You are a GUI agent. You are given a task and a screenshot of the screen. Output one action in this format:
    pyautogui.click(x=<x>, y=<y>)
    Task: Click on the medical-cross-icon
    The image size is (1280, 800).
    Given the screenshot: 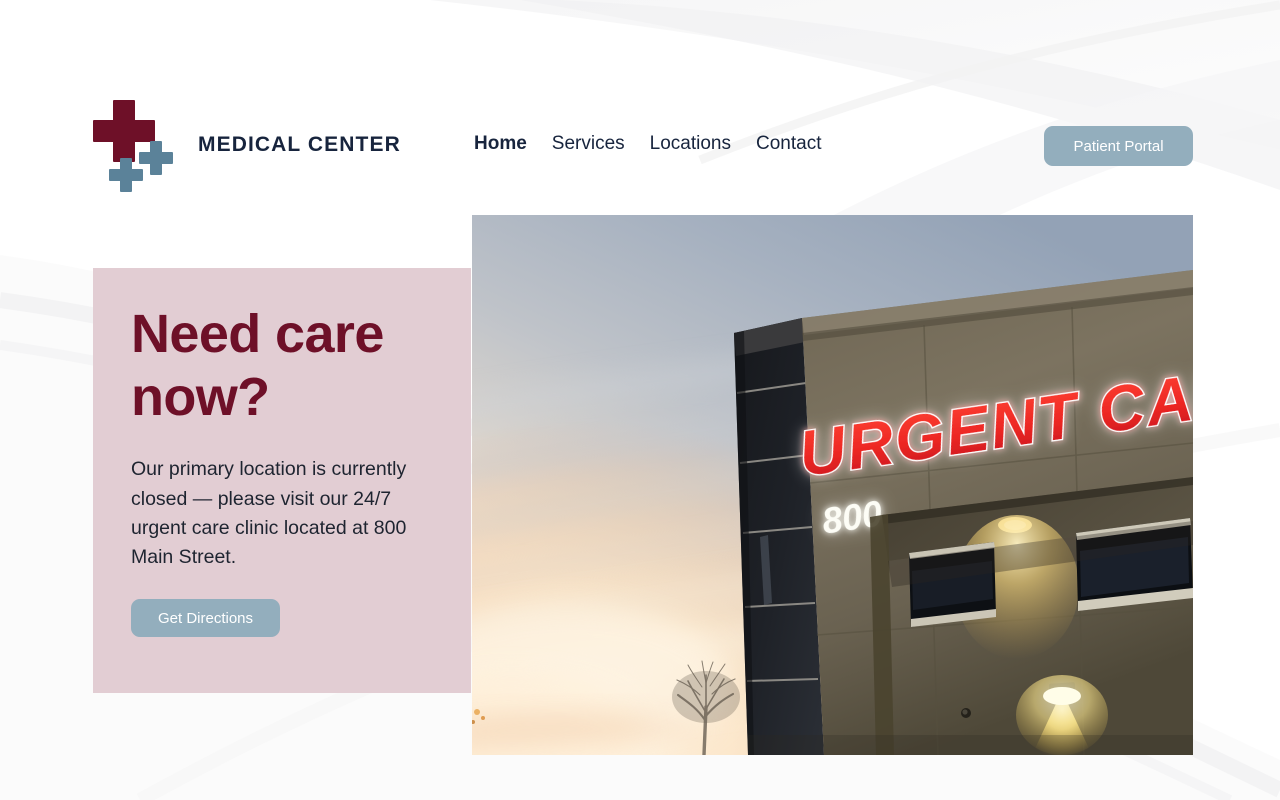 What is the action you would take?
    pyautogui.click(x=134, y=146)
    